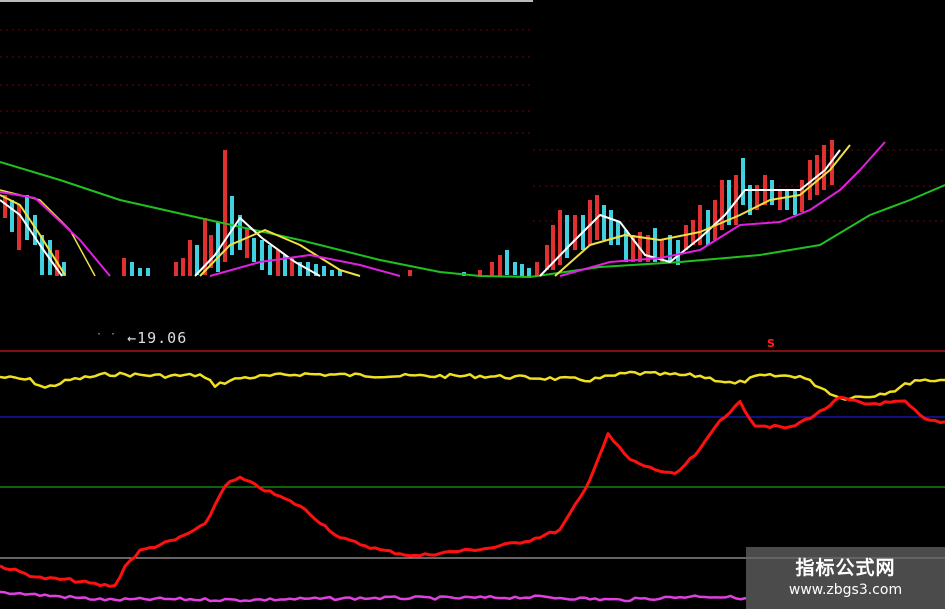  Describe the element at coordinates (771, 343) in the screenshot. I see `sell-signal-marker: S` at that location.